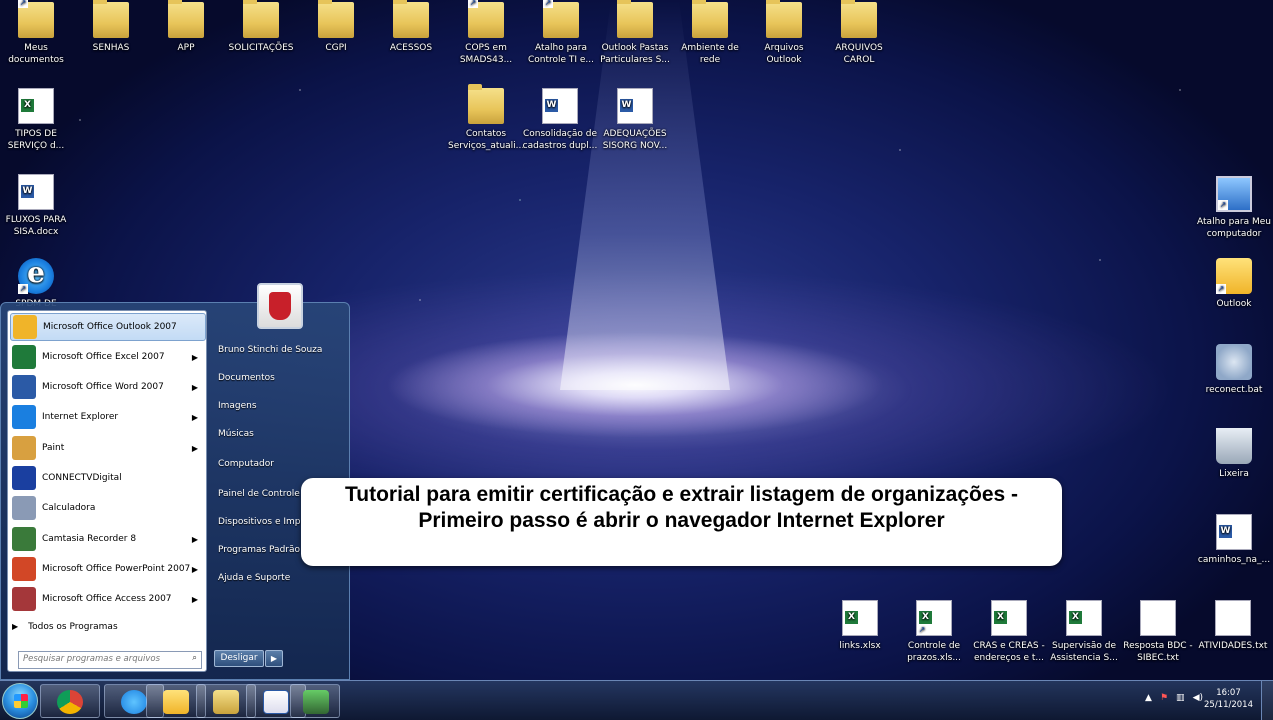  I want to click on start-program-item: Microsoft Office Outlook 2007, so click(108, 327).